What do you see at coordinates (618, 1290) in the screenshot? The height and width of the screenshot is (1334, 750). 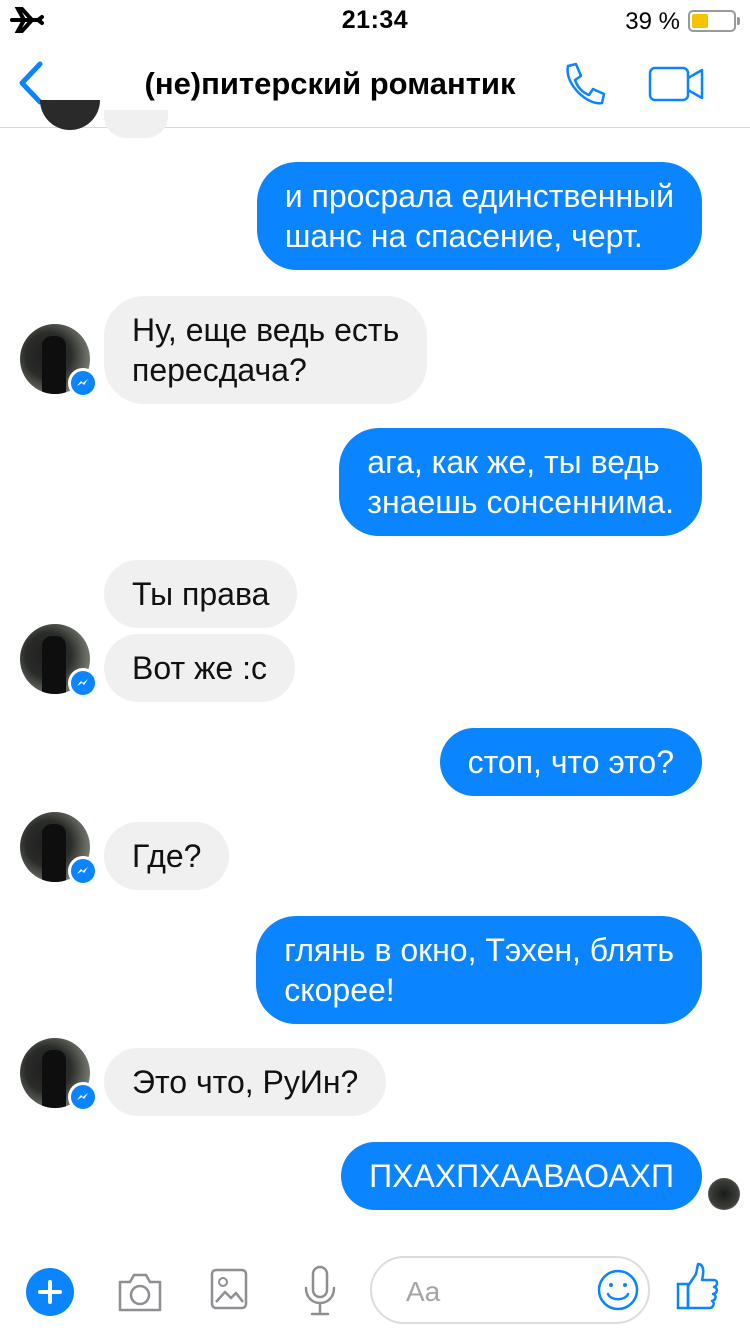 I see `smiley-icon` at bounding box center [618, 1290].